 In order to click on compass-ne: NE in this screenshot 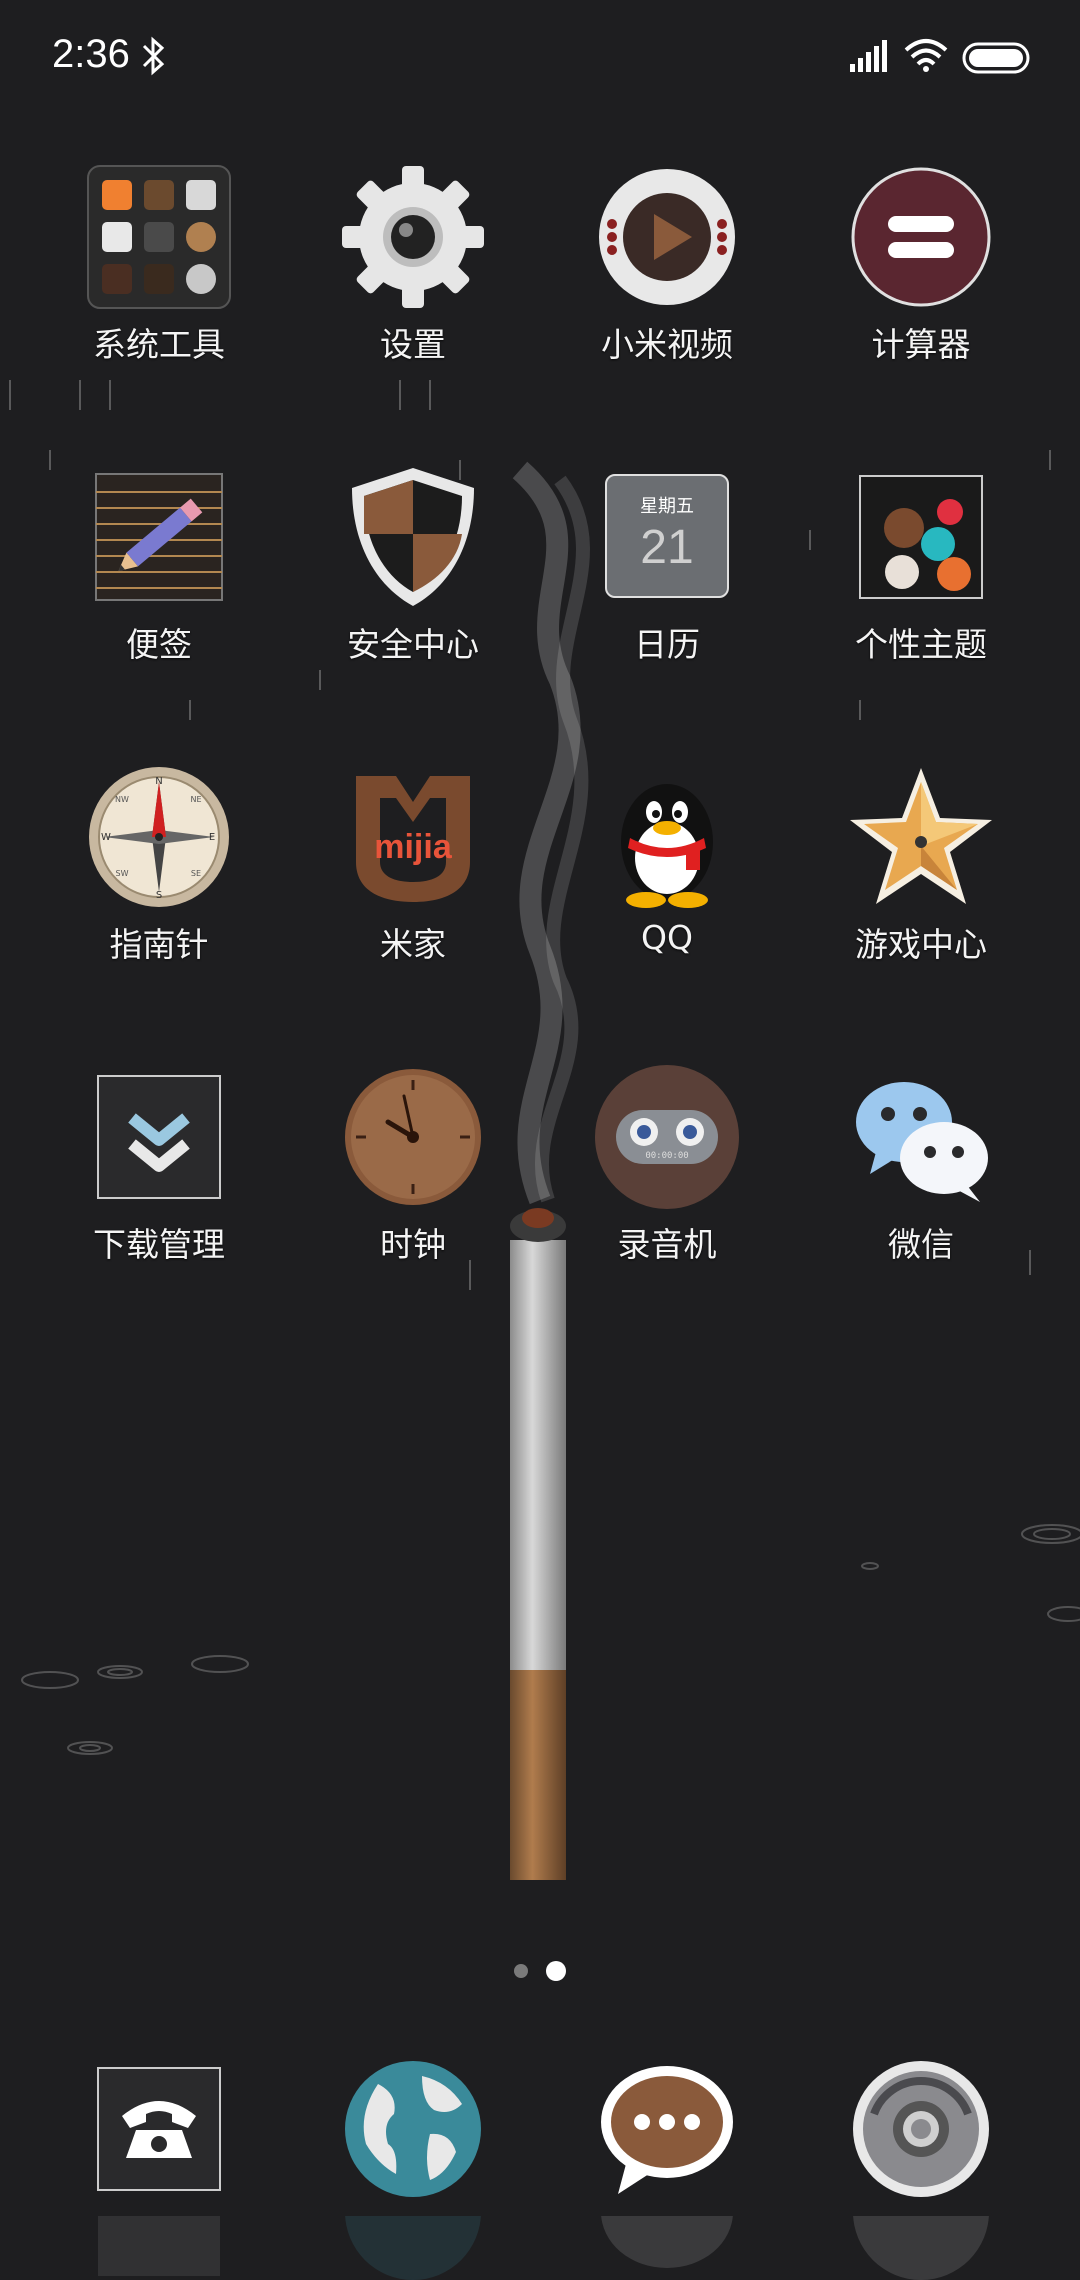, I will do `click(195, 799)`.